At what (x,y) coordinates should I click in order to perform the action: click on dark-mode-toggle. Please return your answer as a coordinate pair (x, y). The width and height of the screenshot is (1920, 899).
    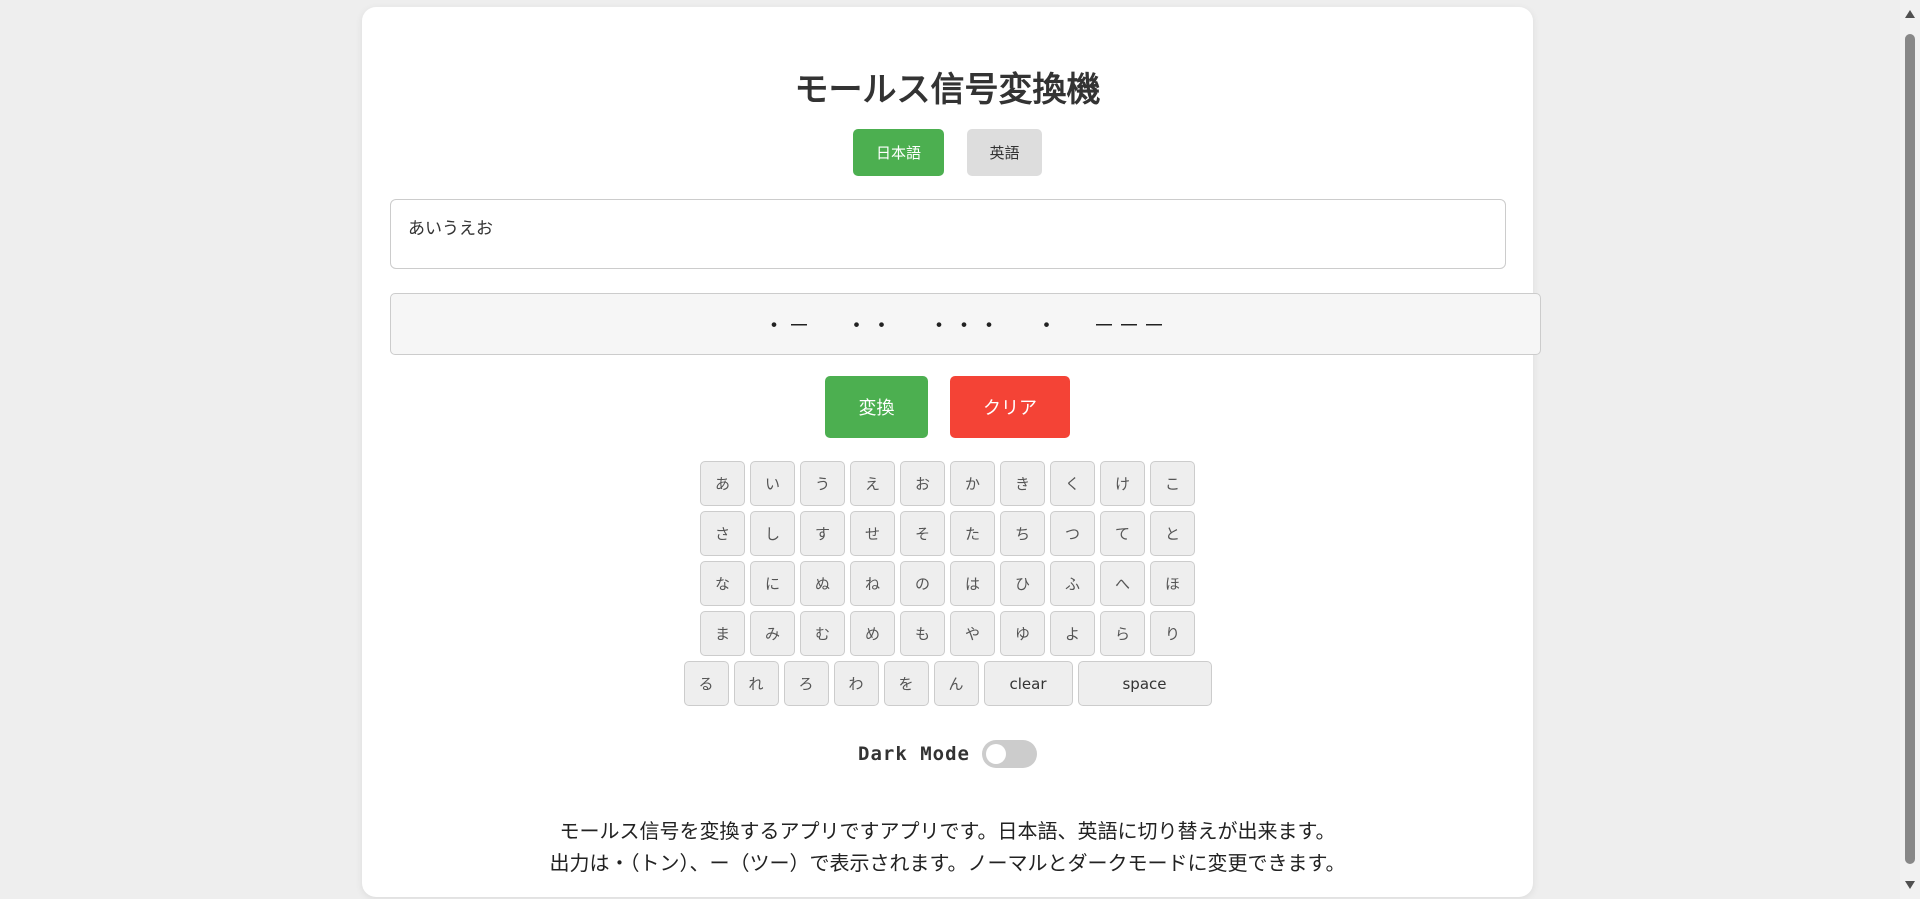
    Looking at the image, I should click on (1009, 754).